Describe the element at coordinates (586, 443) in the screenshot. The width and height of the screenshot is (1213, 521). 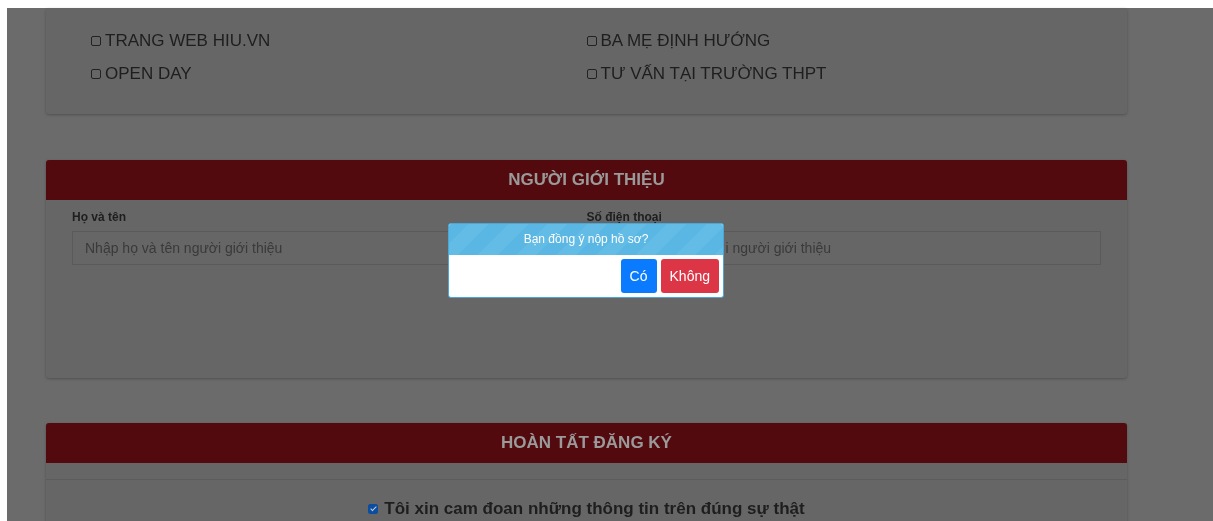
I see `section-header: HOÀN TẤT ĐĂNG KÝ` at that location.